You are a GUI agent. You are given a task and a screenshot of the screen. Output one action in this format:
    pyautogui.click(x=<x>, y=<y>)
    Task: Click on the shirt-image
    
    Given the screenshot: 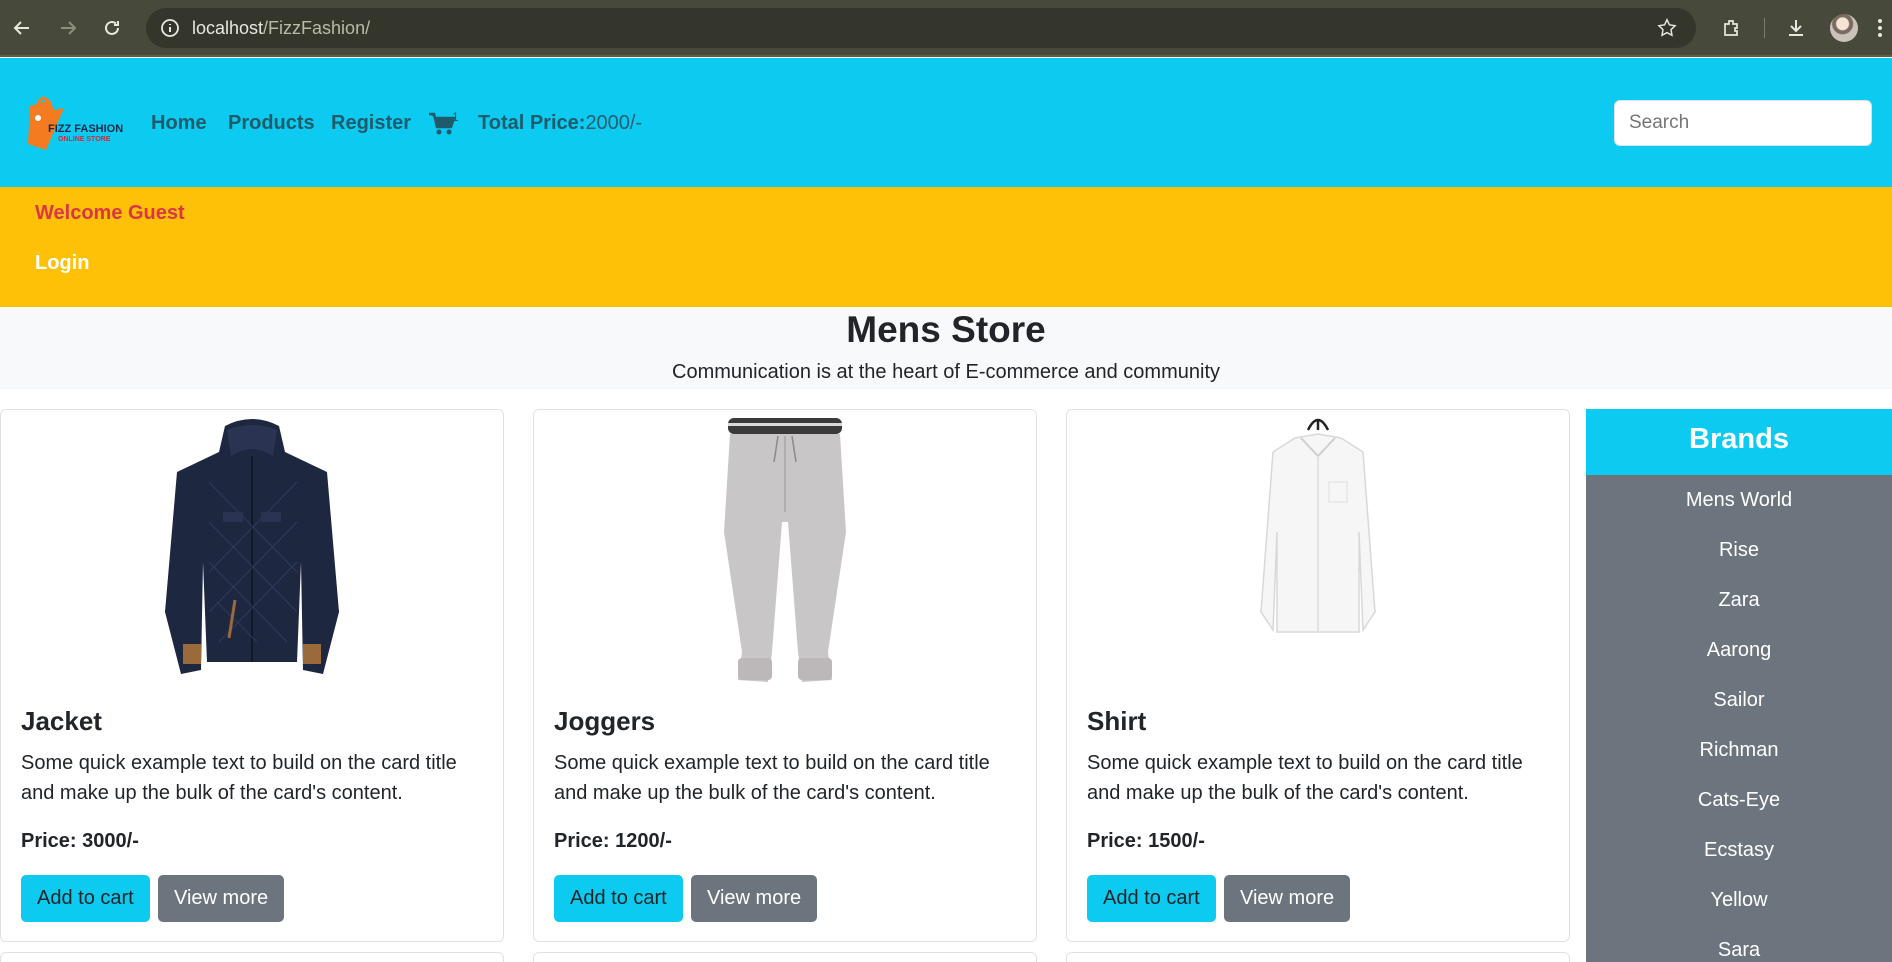 What is the action you would take?
    pyautogui.click(x=1318, y=550)
    